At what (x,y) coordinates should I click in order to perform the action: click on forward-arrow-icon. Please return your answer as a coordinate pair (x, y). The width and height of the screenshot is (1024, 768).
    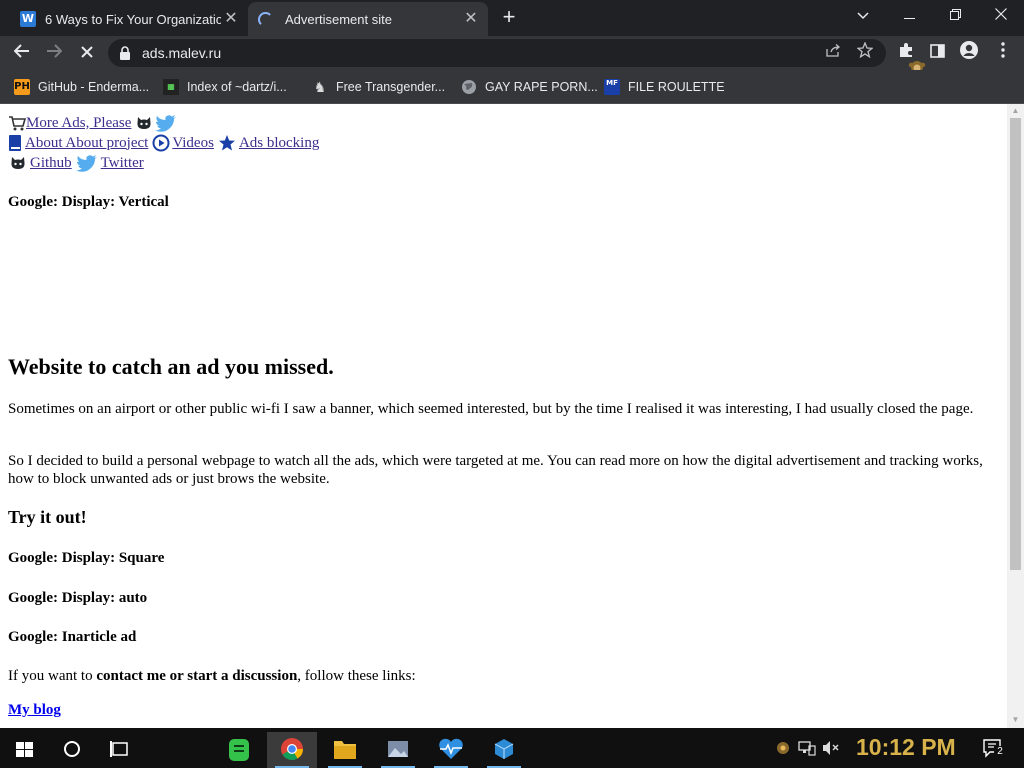
    Looking at the image, I should click on (55, 51).